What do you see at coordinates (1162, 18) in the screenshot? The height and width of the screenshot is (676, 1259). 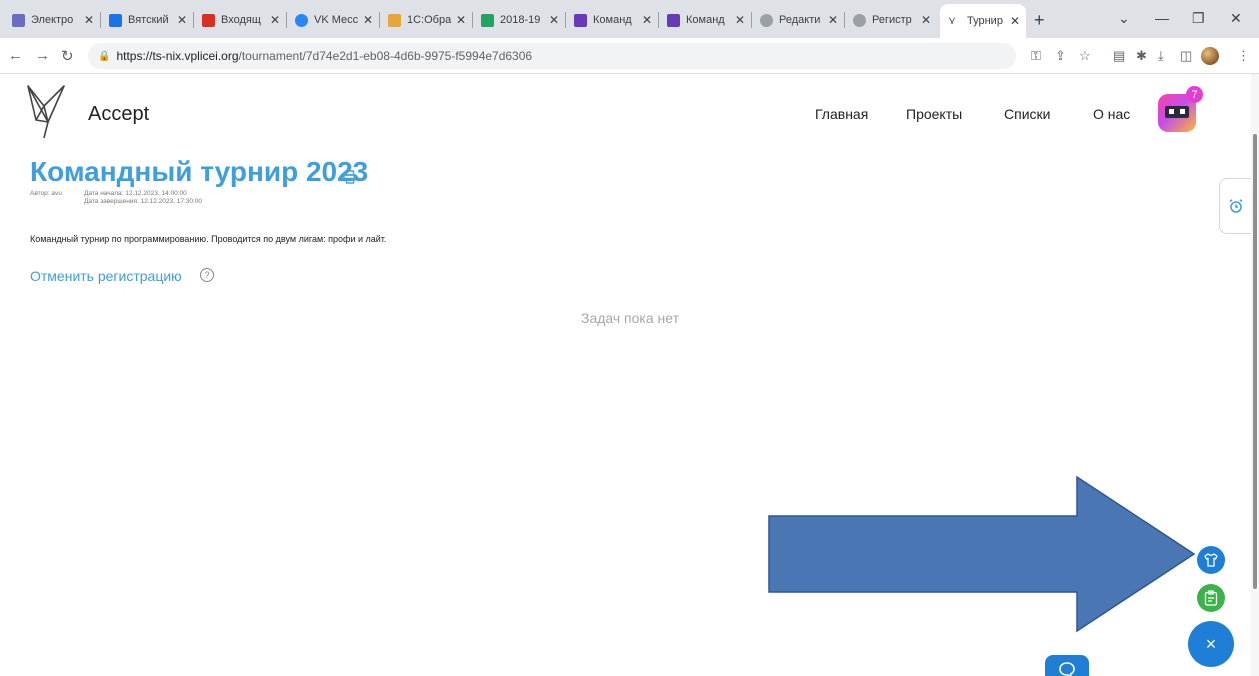 I see `minimize-icon: —` at bounding box center [1162, 18].